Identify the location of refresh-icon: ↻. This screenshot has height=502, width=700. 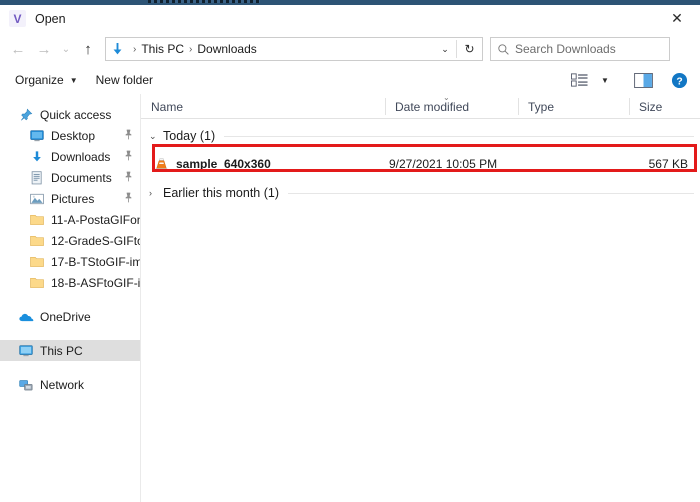
(469, 49).